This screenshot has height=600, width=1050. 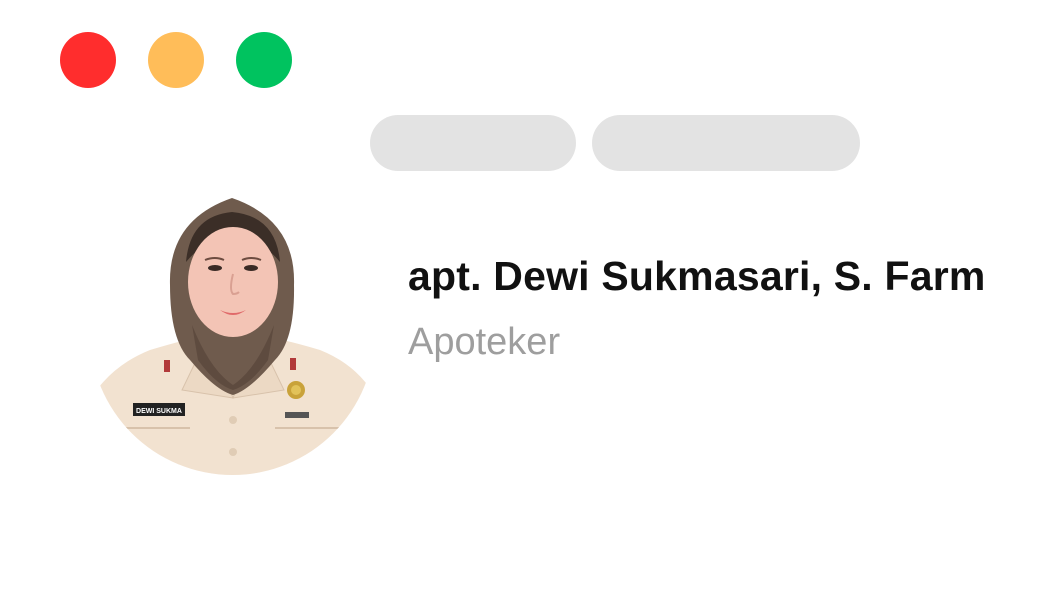 I want to click on window-controls, so click(x=176, y=60).